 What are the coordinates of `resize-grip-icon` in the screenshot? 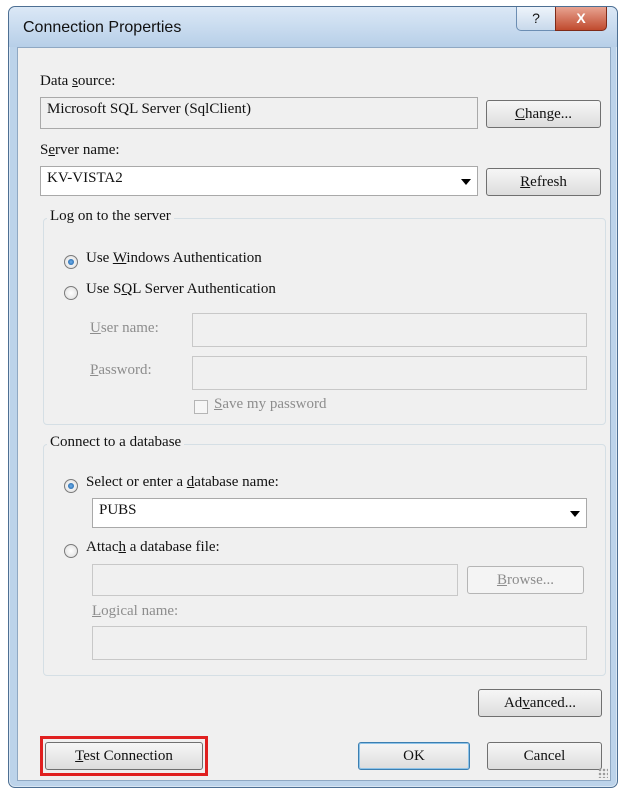 It's located at (603, 773).